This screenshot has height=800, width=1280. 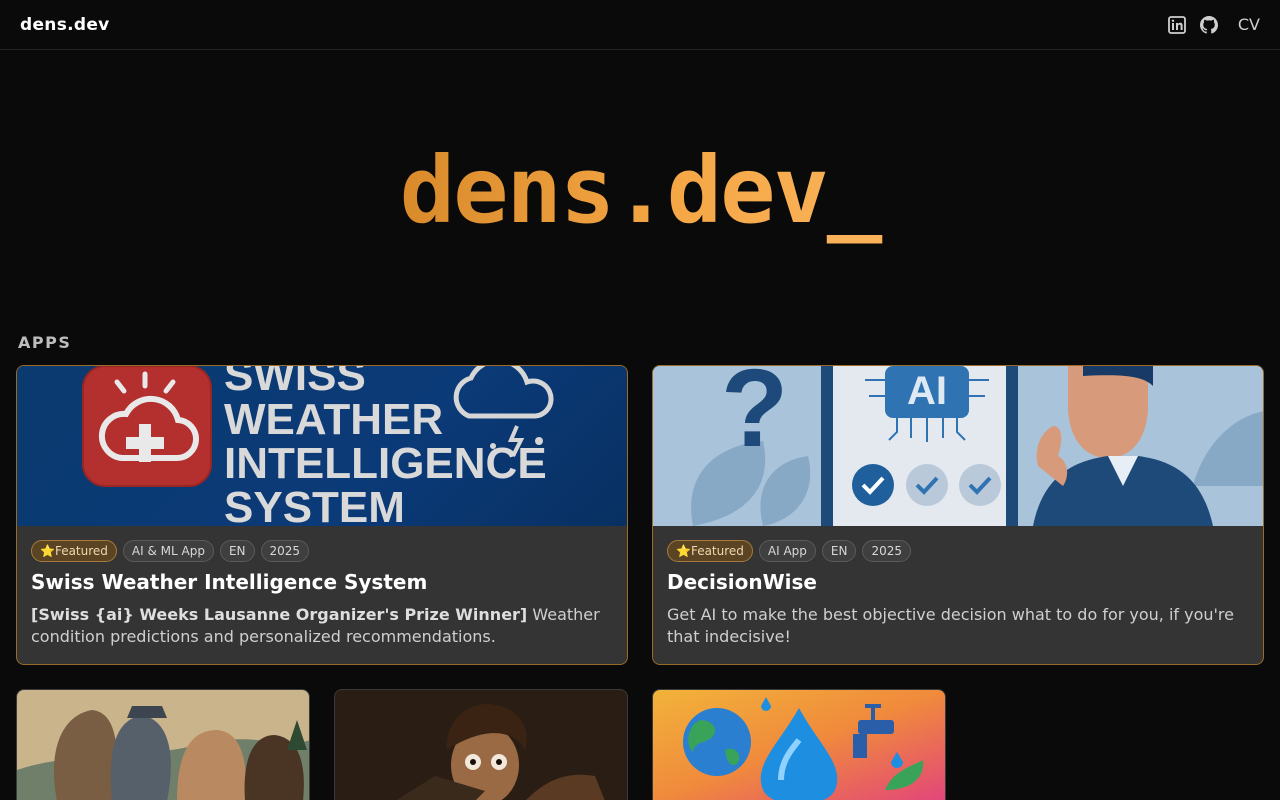 What do you see at coordinates (322, 582) in the screenshot?
I see `card-title: Swiss Weather Intelligence System` at bounding box center [322, 582].